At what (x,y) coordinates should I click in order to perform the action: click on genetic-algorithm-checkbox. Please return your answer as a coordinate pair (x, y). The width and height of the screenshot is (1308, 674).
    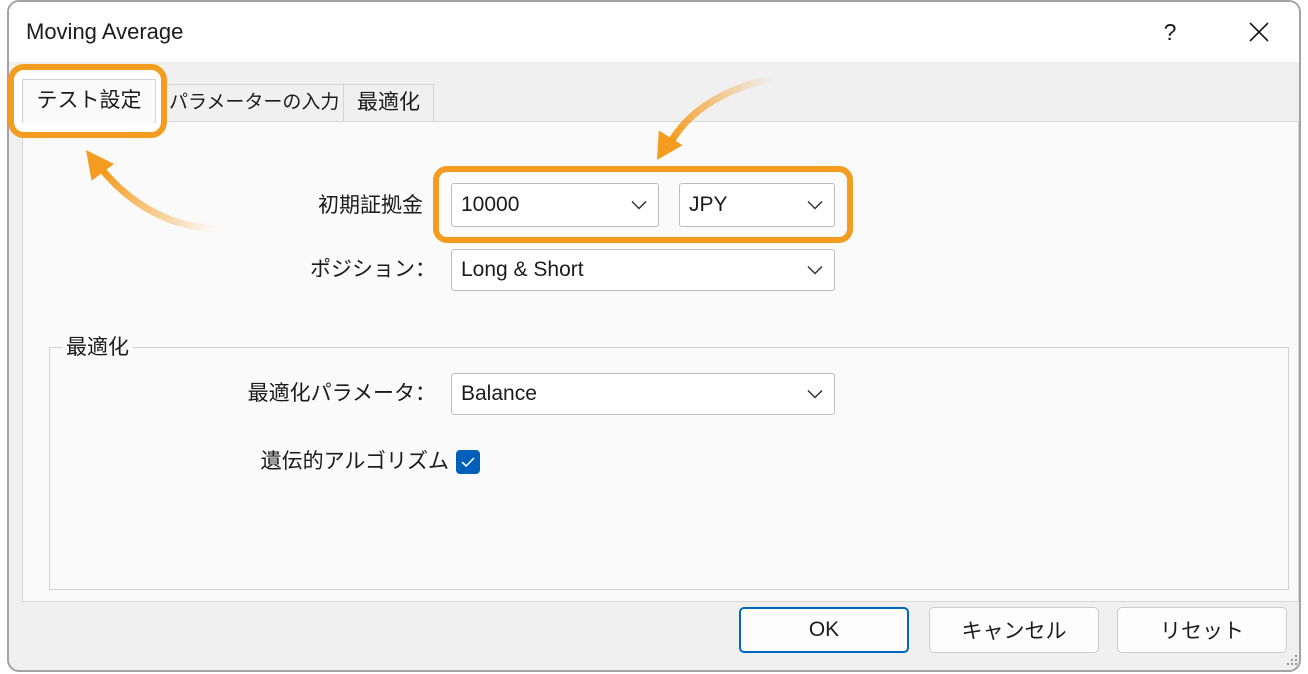
    Looking at the image, I should click on (468, 462).